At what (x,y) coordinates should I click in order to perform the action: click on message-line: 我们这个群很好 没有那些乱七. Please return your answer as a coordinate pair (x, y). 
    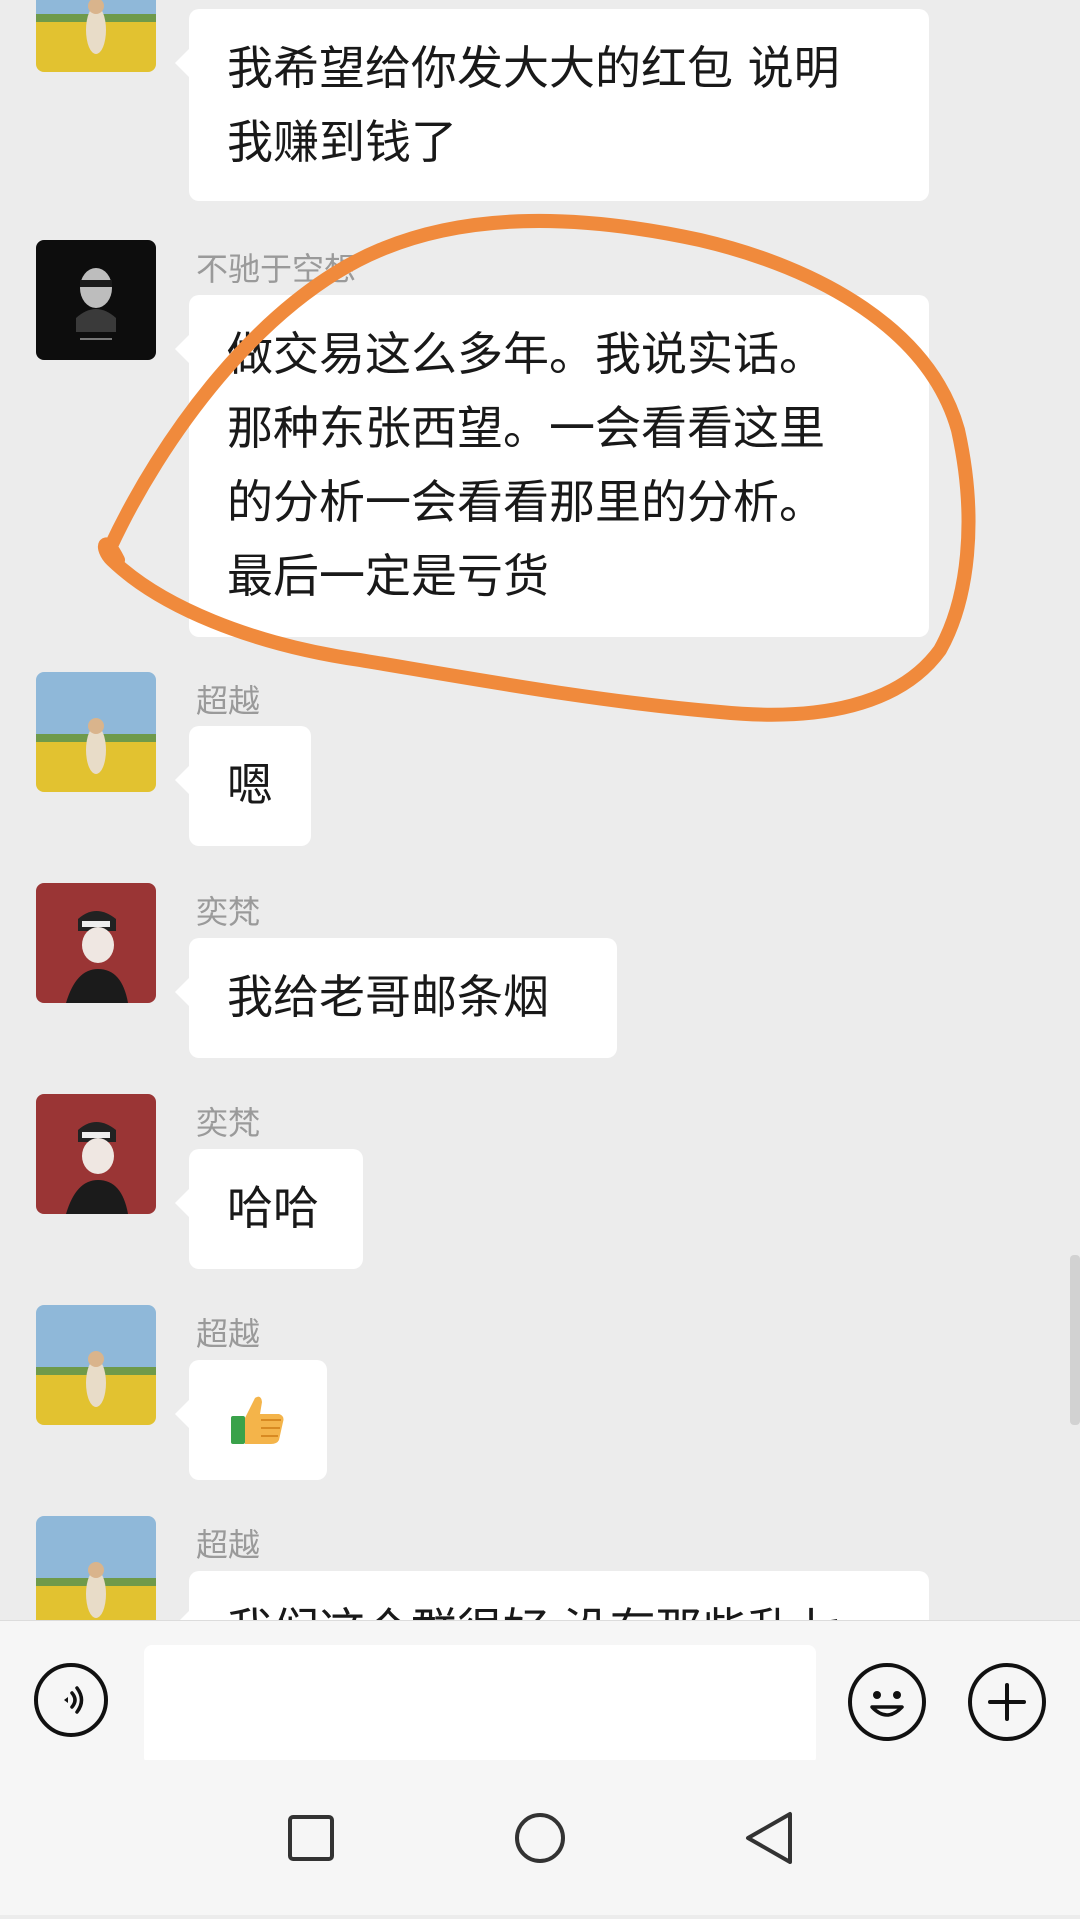
    Looking at the image, I should click on (559, 1606).